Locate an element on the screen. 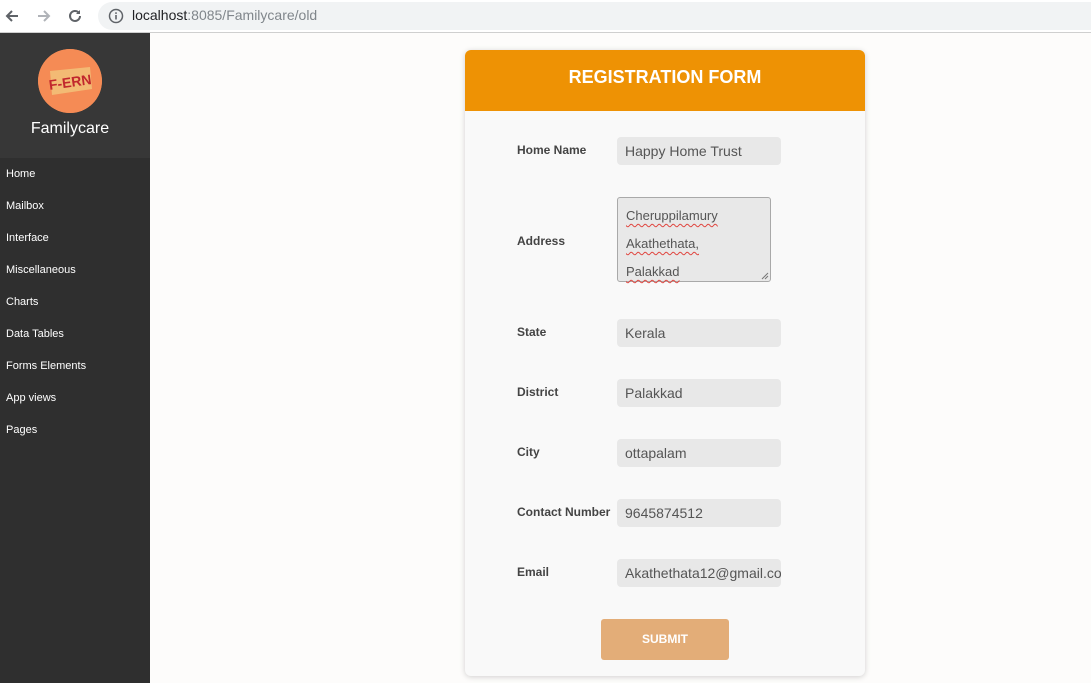 The width and height of the screenshot is (1091, 683). address-textarea: Cheruppilamury Akathethata, Palakkad is located at coordinates (694, 239).